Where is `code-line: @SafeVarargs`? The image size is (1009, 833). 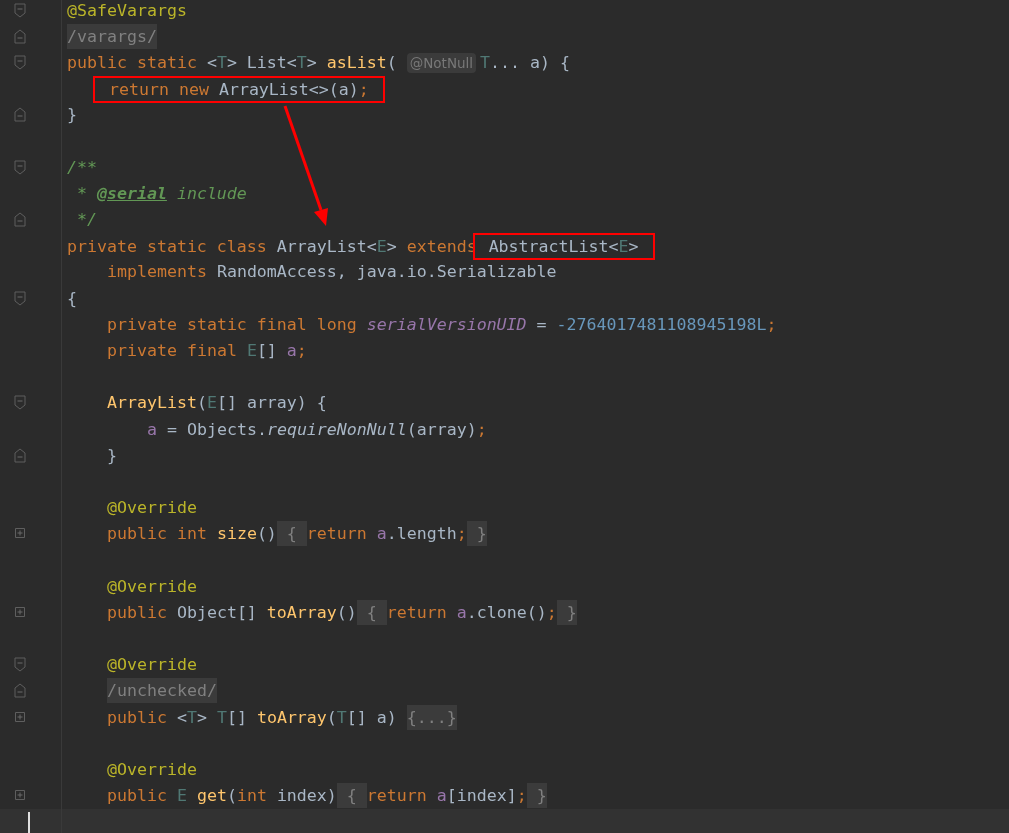 code-line: @SafeVarargs is located at coordinates (127, 10).